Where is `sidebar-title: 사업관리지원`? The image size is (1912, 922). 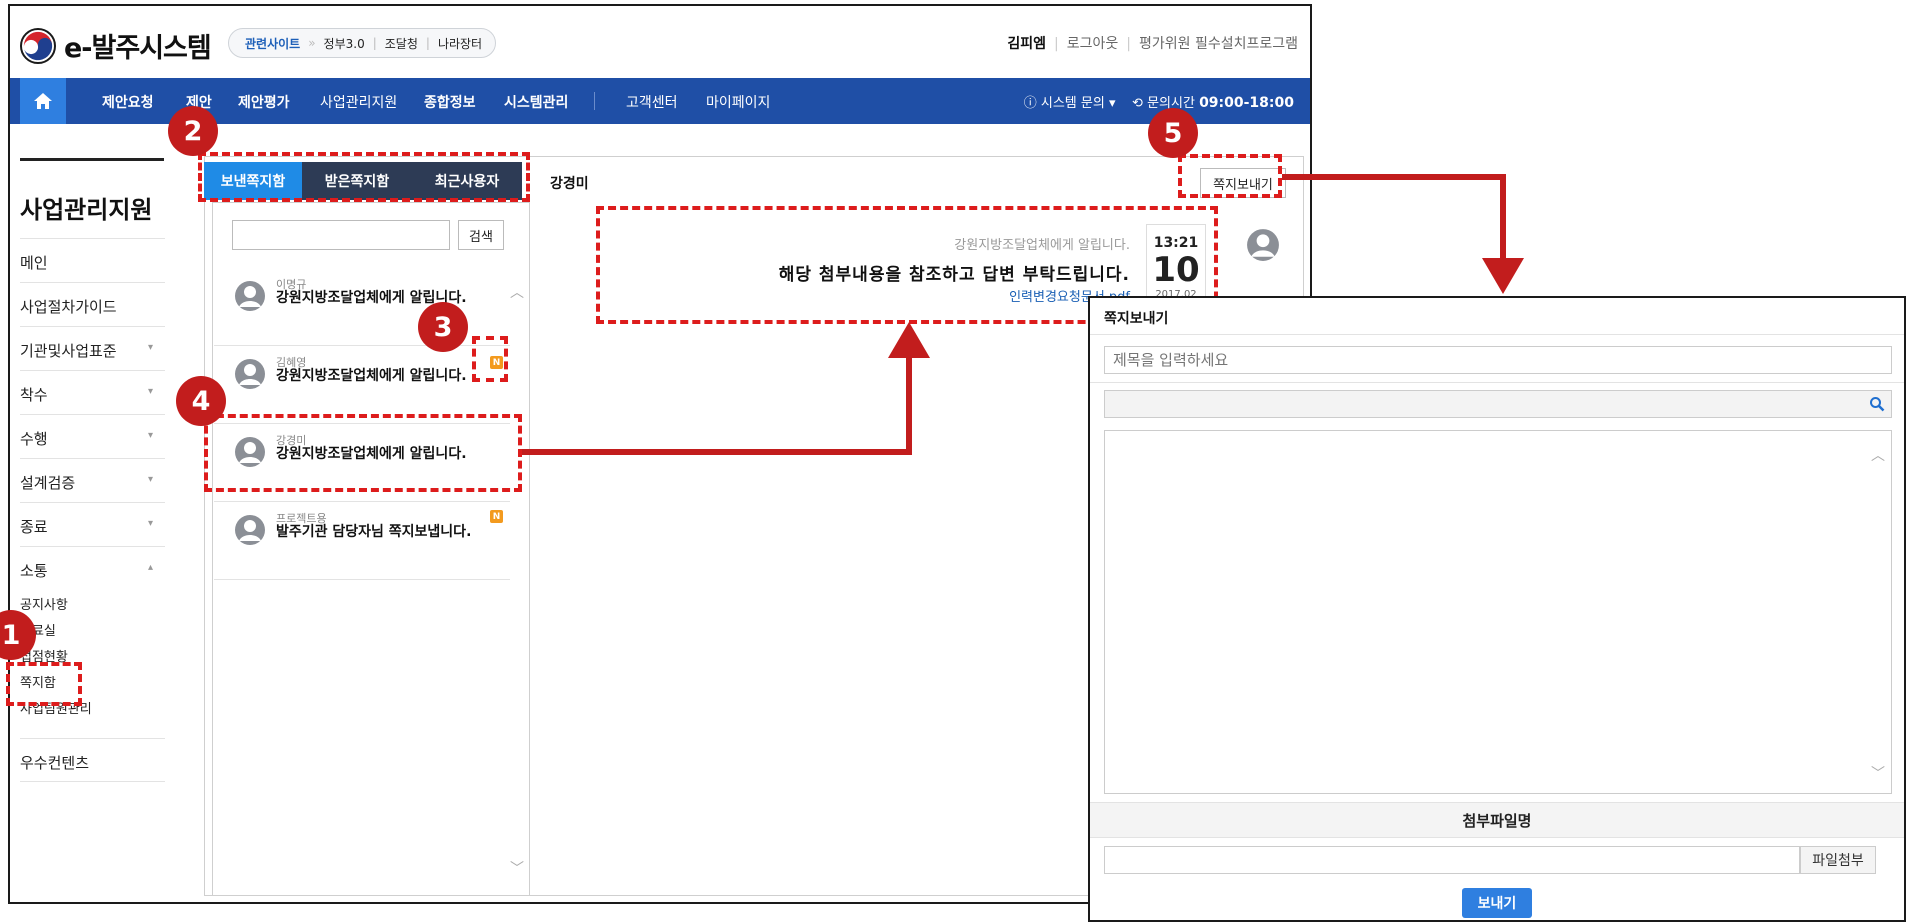 sidebar-title: 사업관리지원 is located at coordinates (86, 210).